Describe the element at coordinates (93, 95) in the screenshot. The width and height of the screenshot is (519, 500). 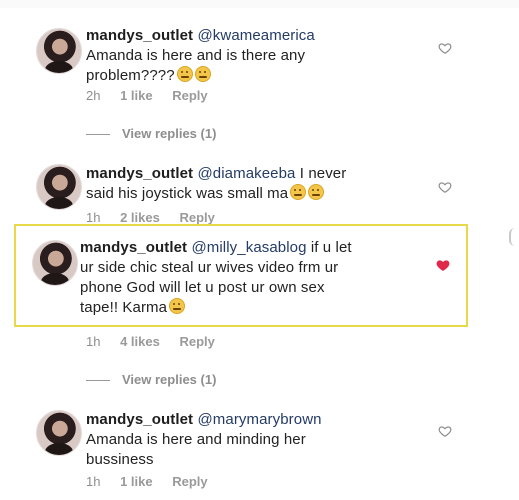
I see `comment-time: 2h` at that location.